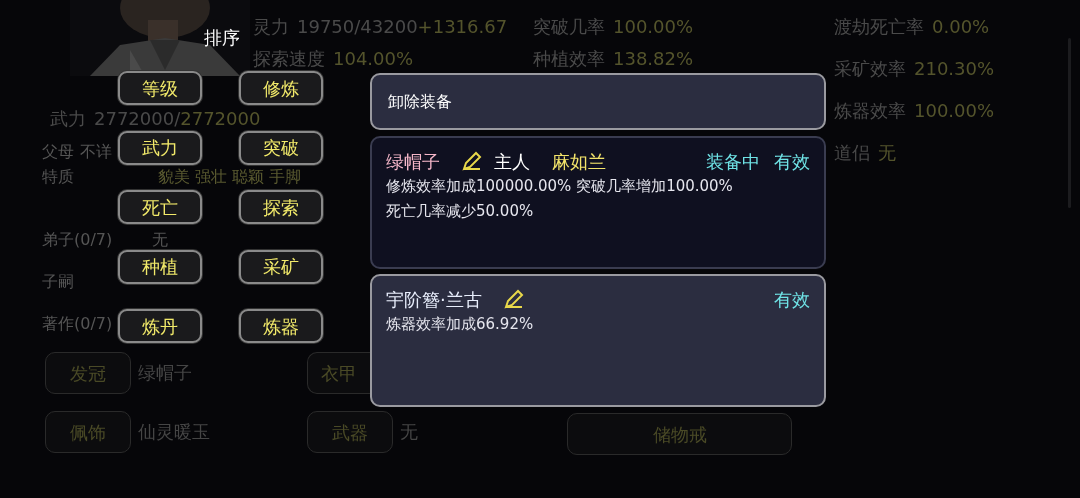  What do you see at coordinates (220, 119) in the screenshot?
I see `stat-bonus: 2772000` at bounding box center [220, 119].